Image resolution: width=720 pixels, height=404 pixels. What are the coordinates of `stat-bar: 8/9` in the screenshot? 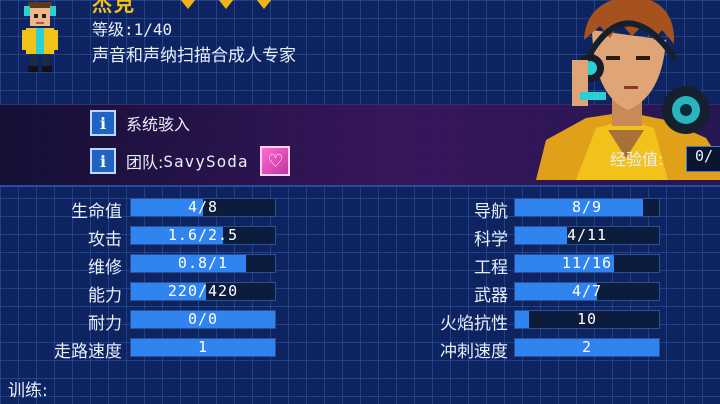 It's located at (587, 207).